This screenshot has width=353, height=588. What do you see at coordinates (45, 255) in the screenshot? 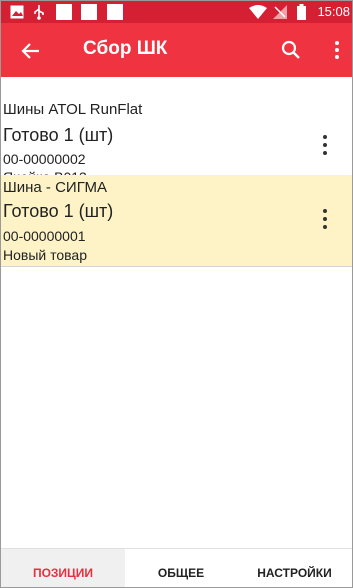
I see `item-detail: Новый товар` at bounding box center [45, 255].